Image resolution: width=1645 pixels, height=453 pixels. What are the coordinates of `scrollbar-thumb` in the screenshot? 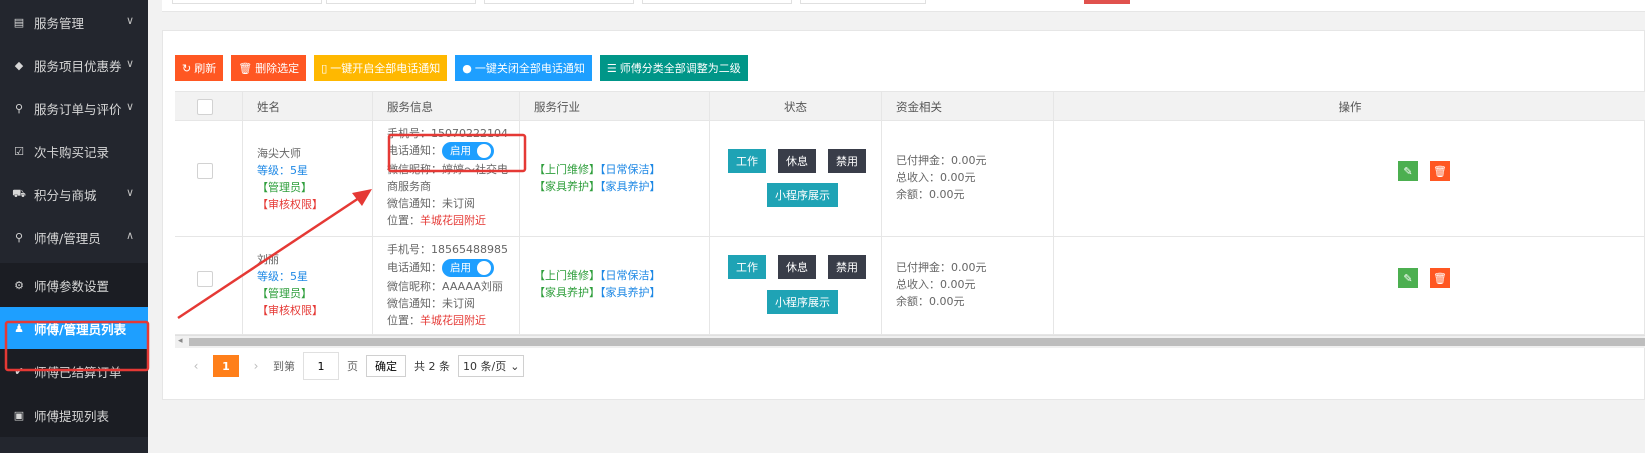 It's located at (917, 342).